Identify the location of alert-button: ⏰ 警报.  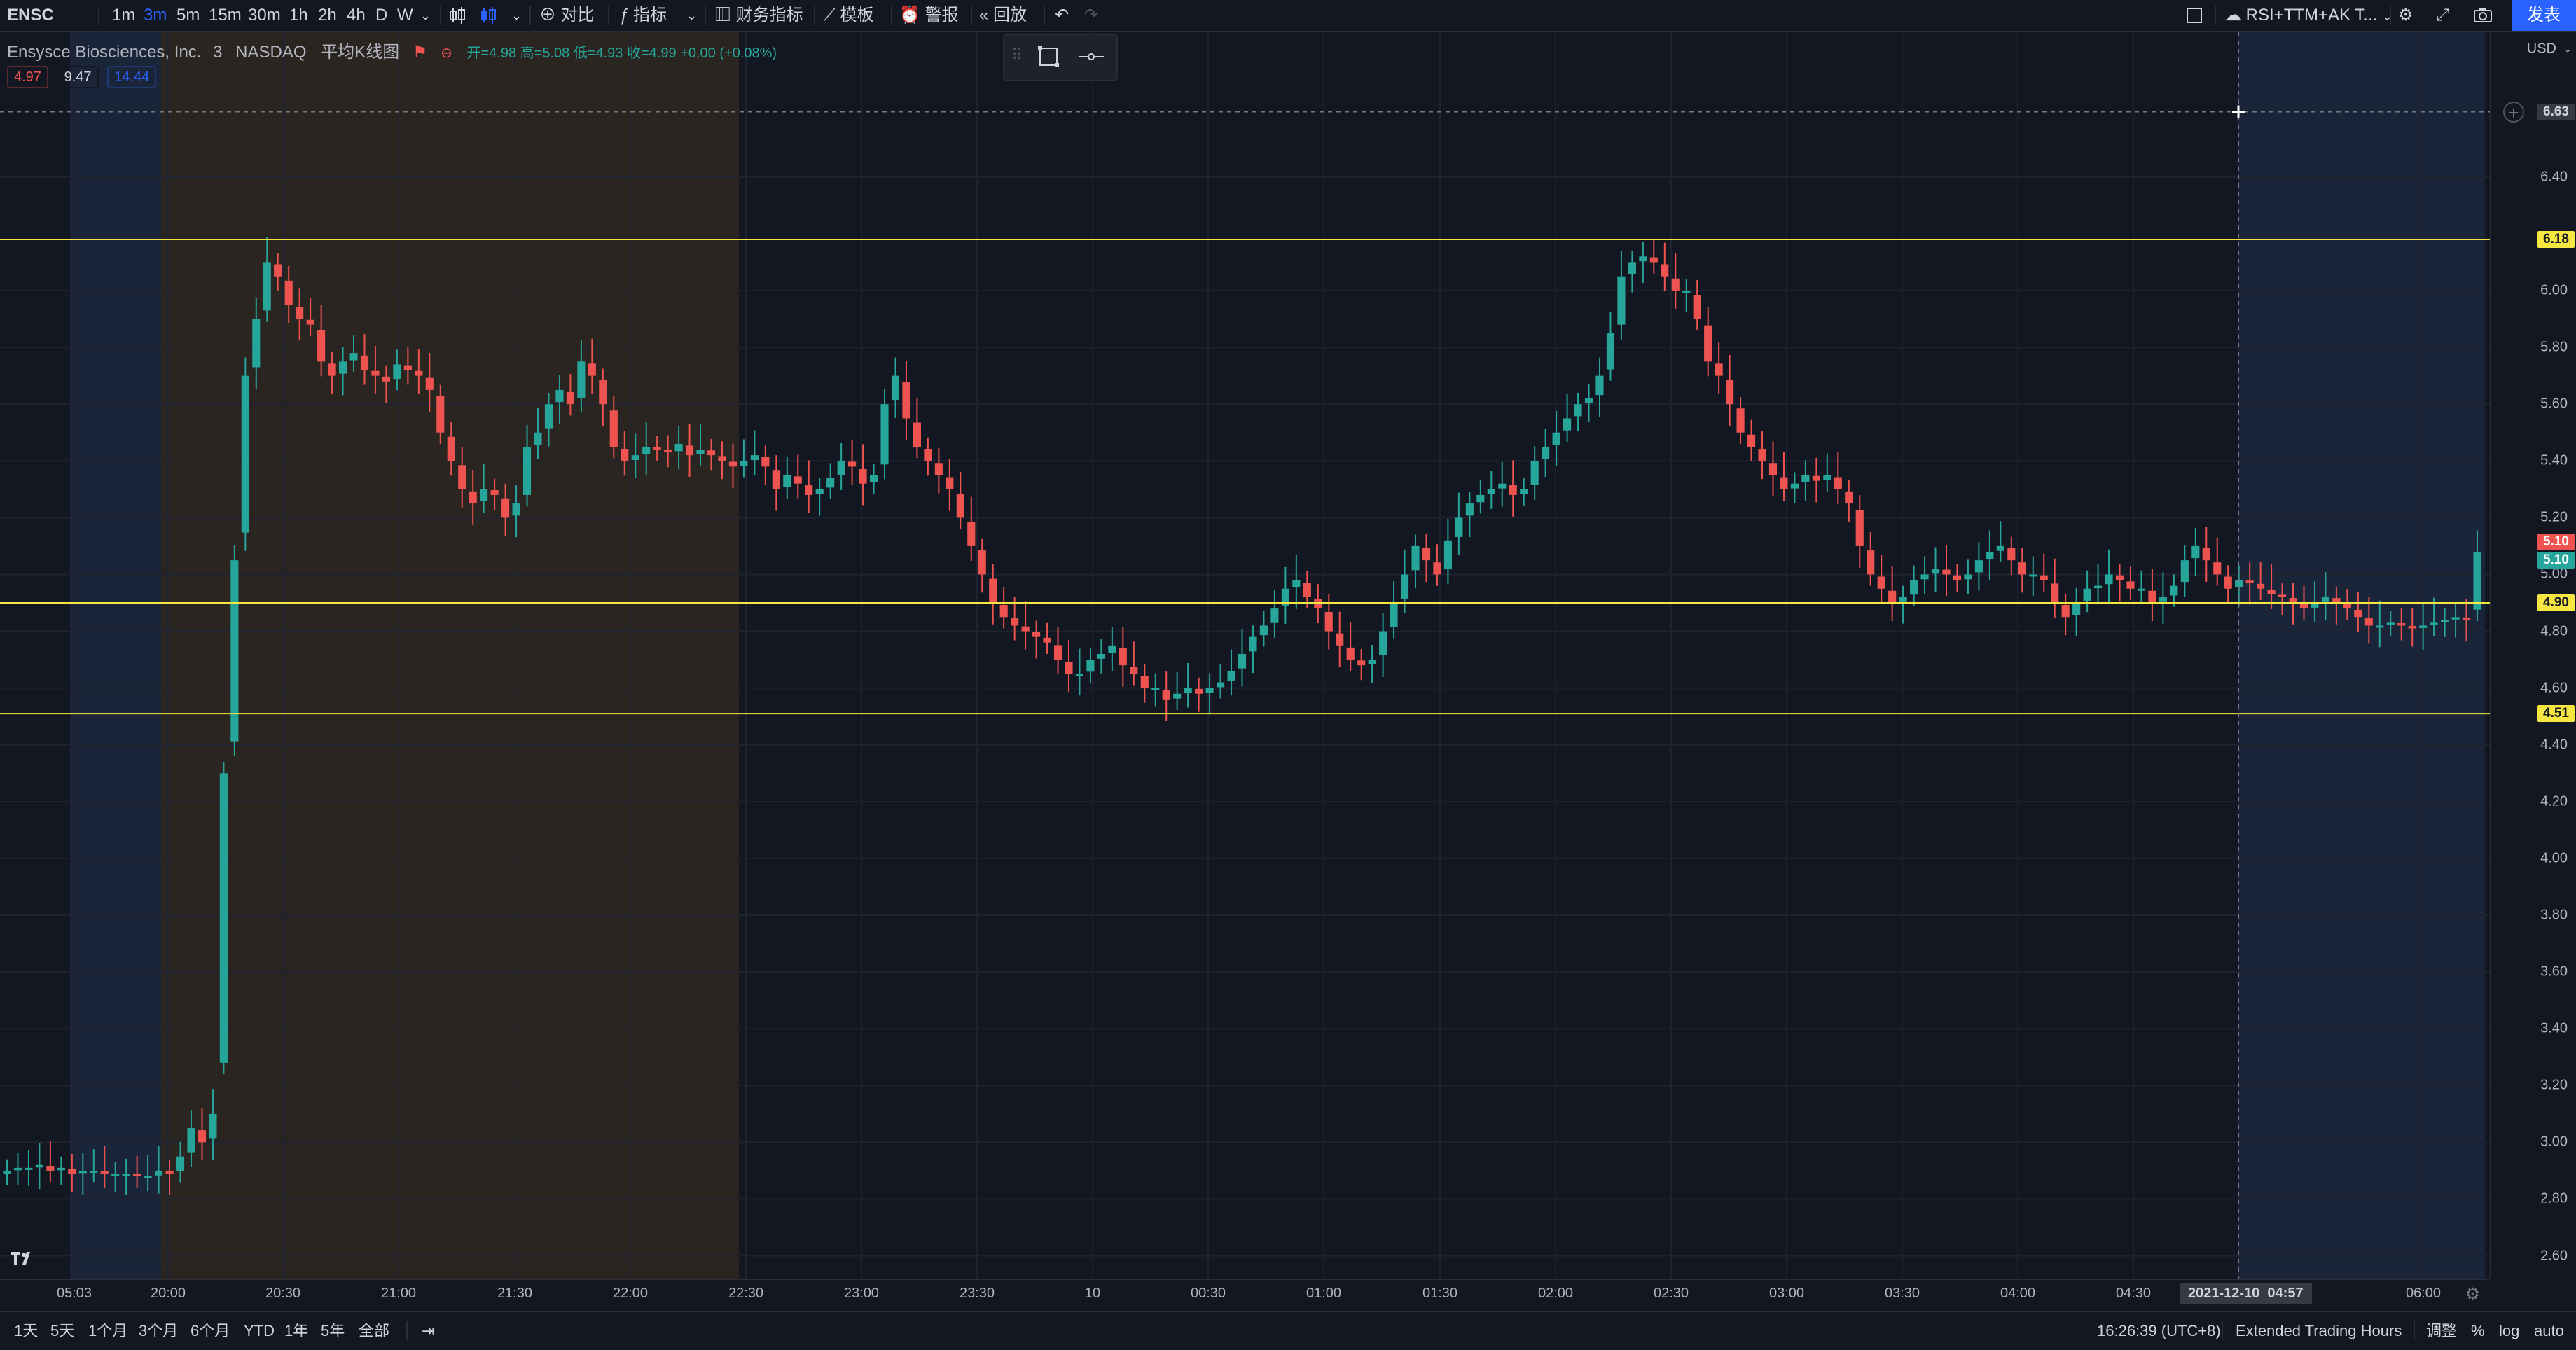
(929, 15).